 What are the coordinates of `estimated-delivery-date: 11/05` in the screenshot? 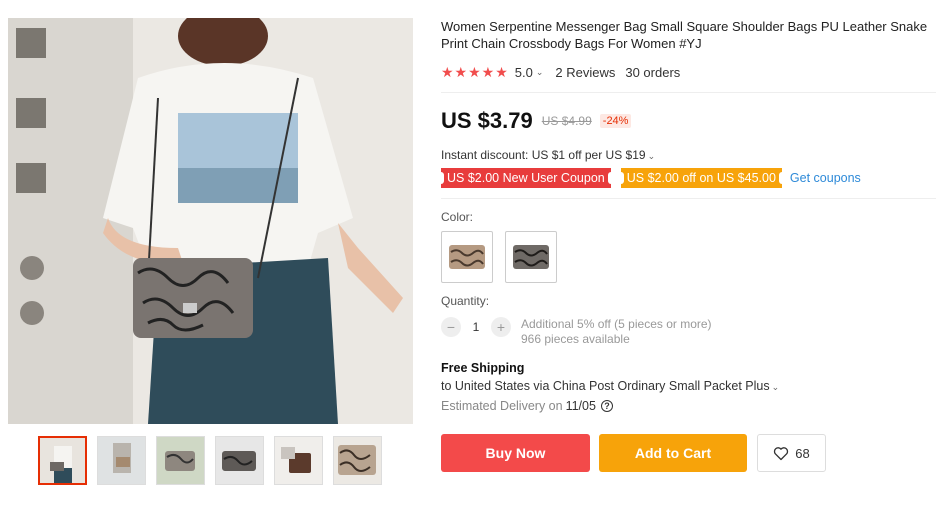 It's located at (580, 406).